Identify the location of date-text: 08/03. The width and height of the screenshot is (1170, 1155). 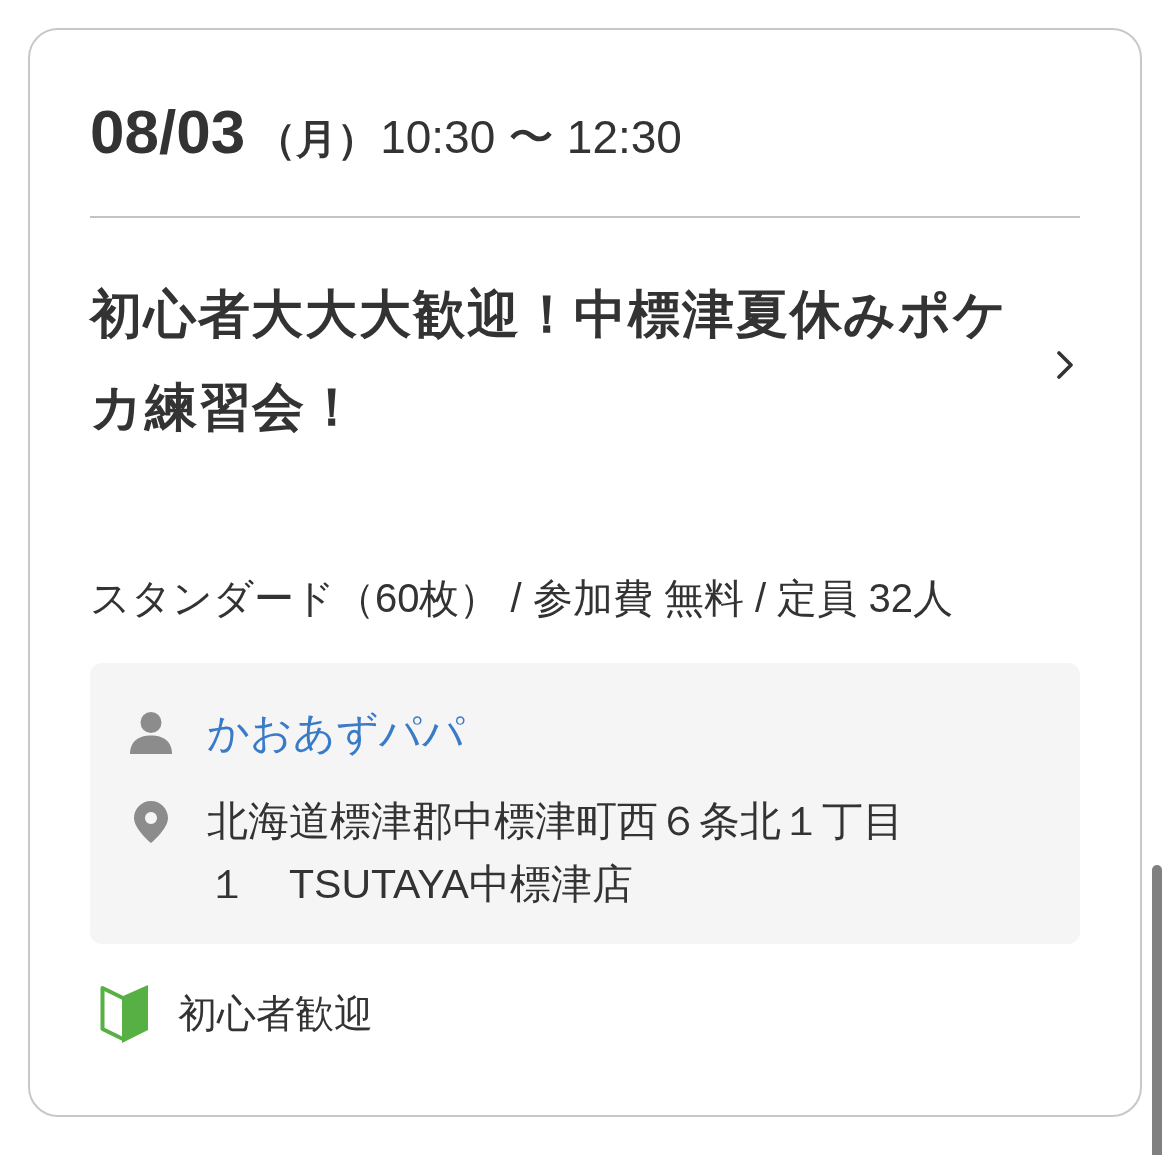
(168, 132).